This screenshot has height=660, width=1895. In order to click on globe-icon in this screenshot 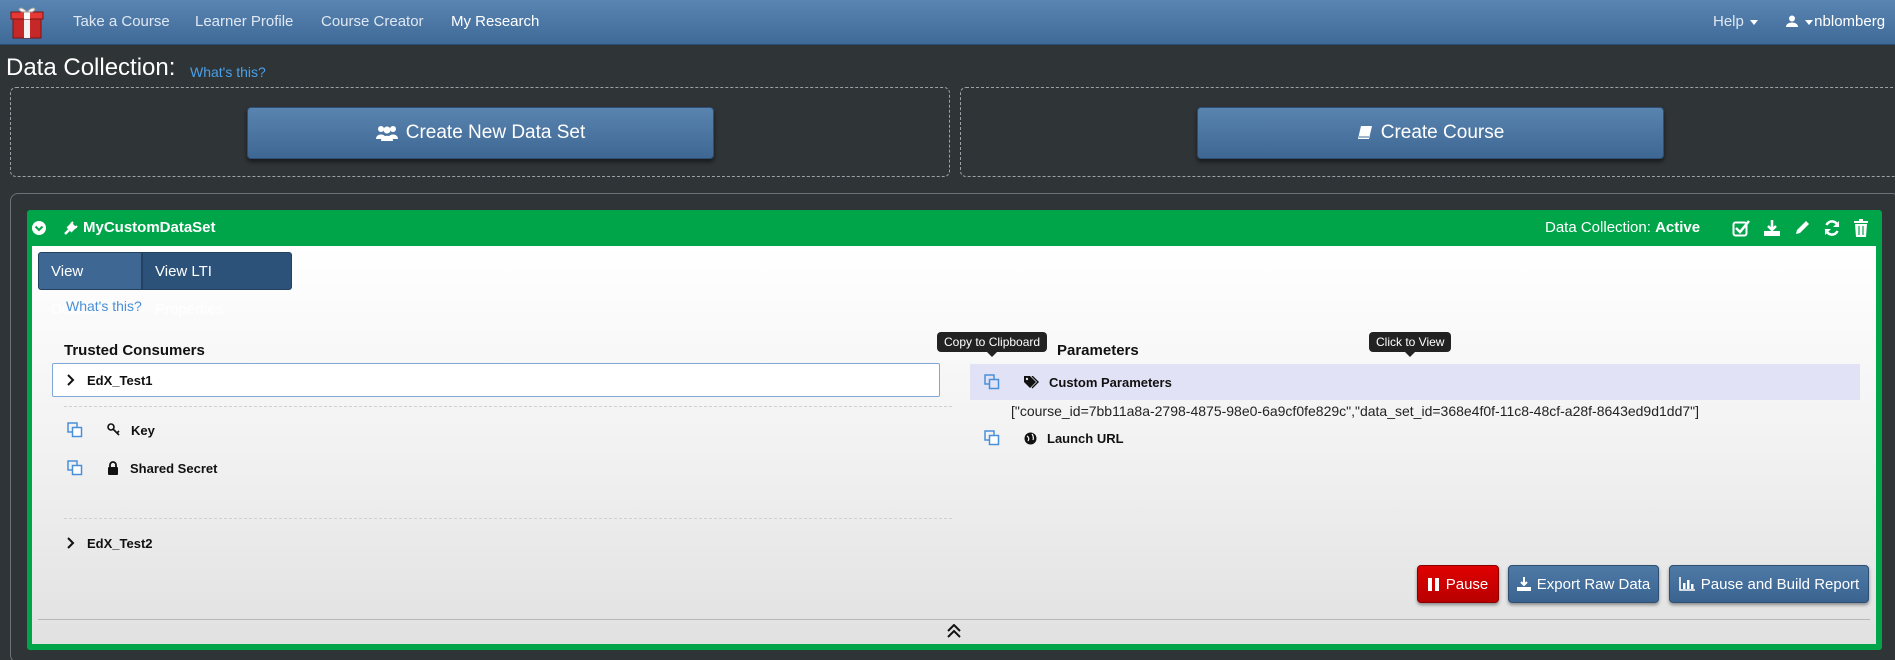, I will do `click(1030, 438)`.